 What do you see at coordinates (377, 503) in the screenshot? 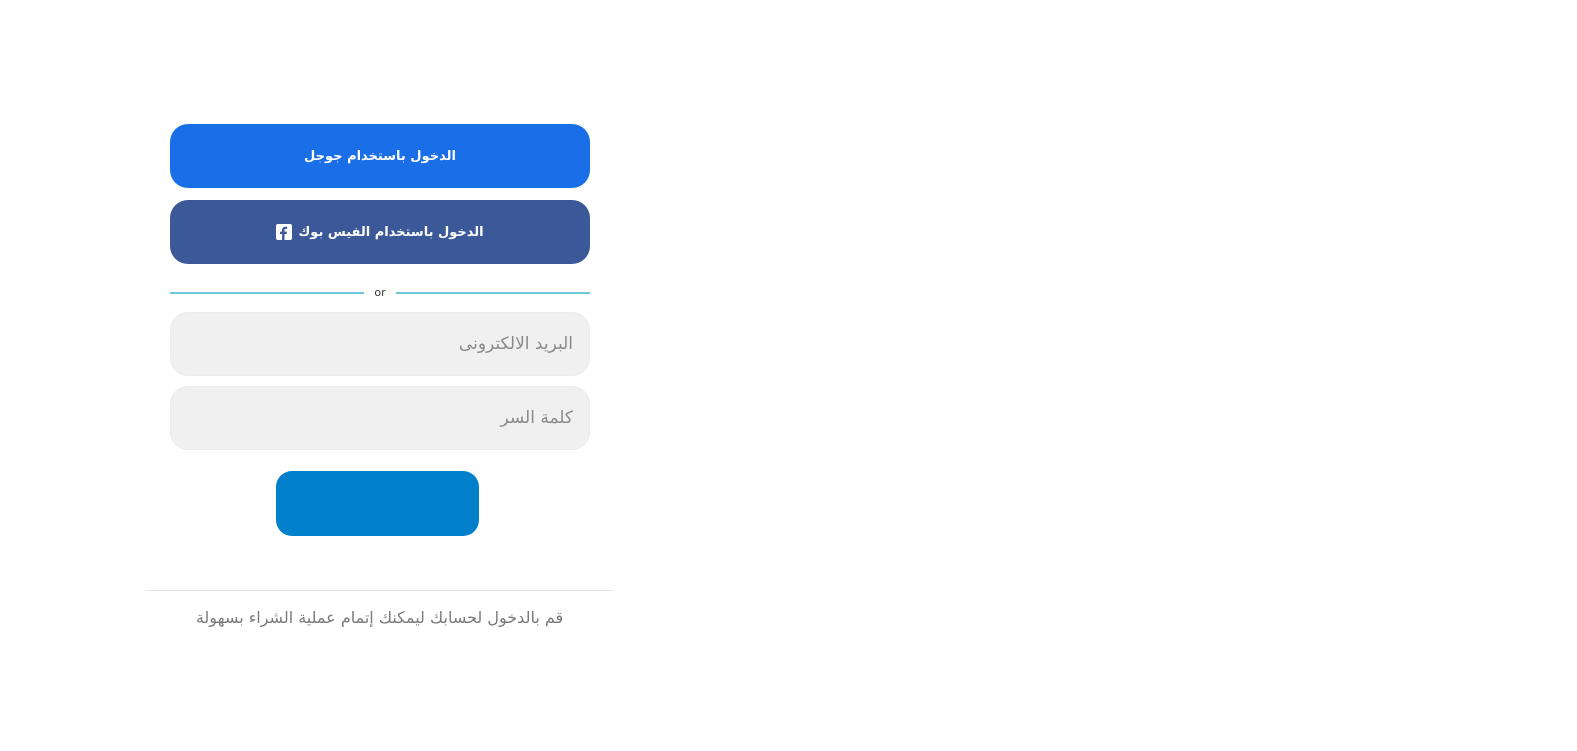
I see `login-submit-button` at bounding box center [377, 503].